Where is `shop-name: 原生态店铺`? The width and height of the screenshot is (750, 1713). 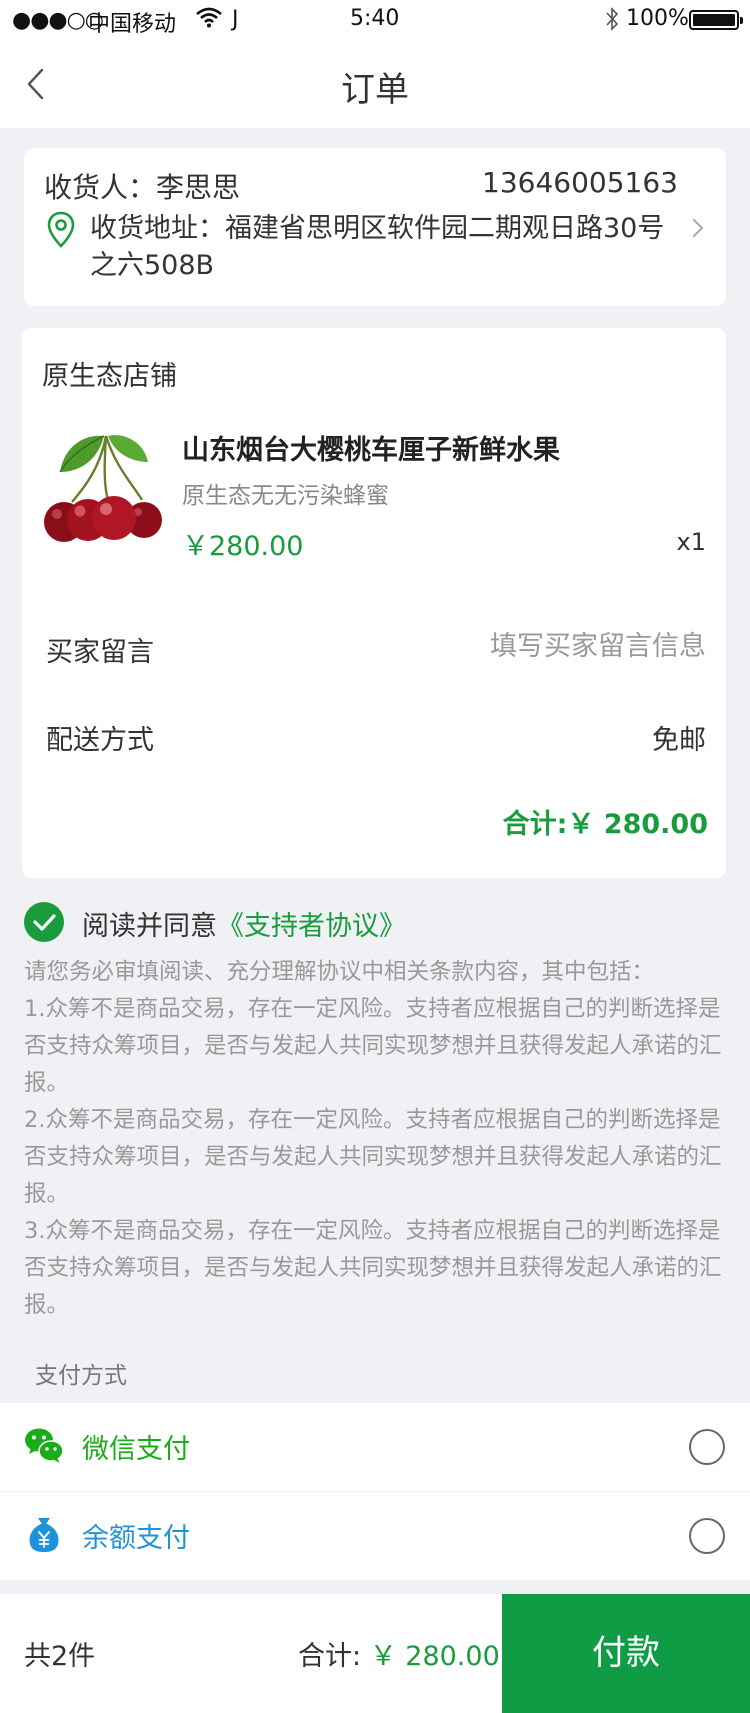
shop-name: 原生态店铺 is located at coordinates (109, 376).